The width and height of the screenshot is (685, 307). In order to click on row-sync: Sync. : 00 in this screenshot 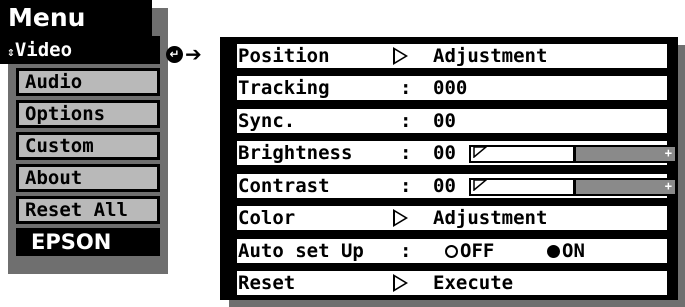, I will do `click(452, 121)`.